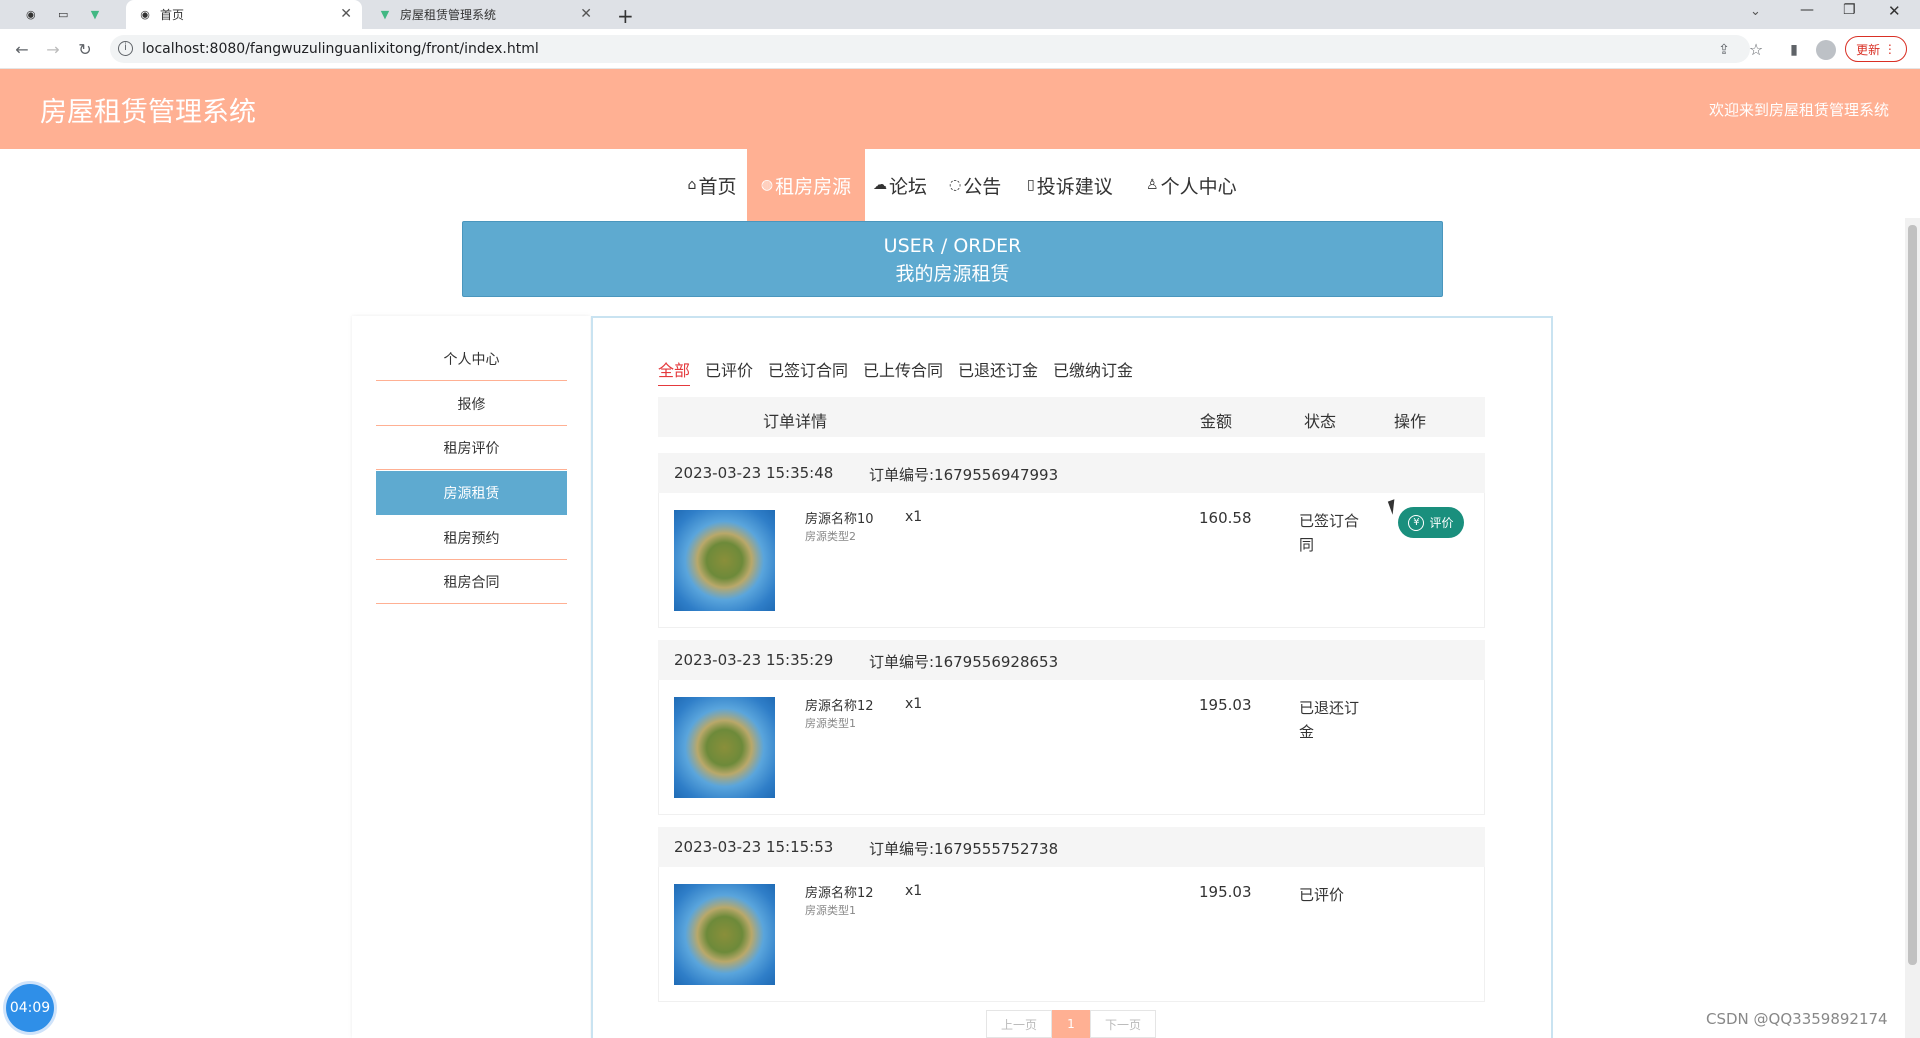 This screenshot has width=1920, height=1038. Describe the element at coordinates (1093, 371) in the screenshot. I see `filter-tab-deposit-paid: 已缴纳订金` at that location.